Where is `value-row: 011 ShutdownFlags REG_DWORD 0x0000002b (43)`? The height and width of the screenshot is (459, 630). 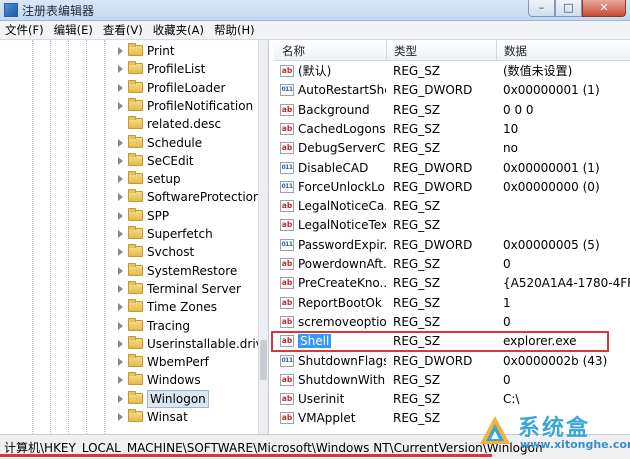
value-row: 011 ShutdownFlags REG_DWORD 0x0000002b (43) is located at coordinates (452, 361).